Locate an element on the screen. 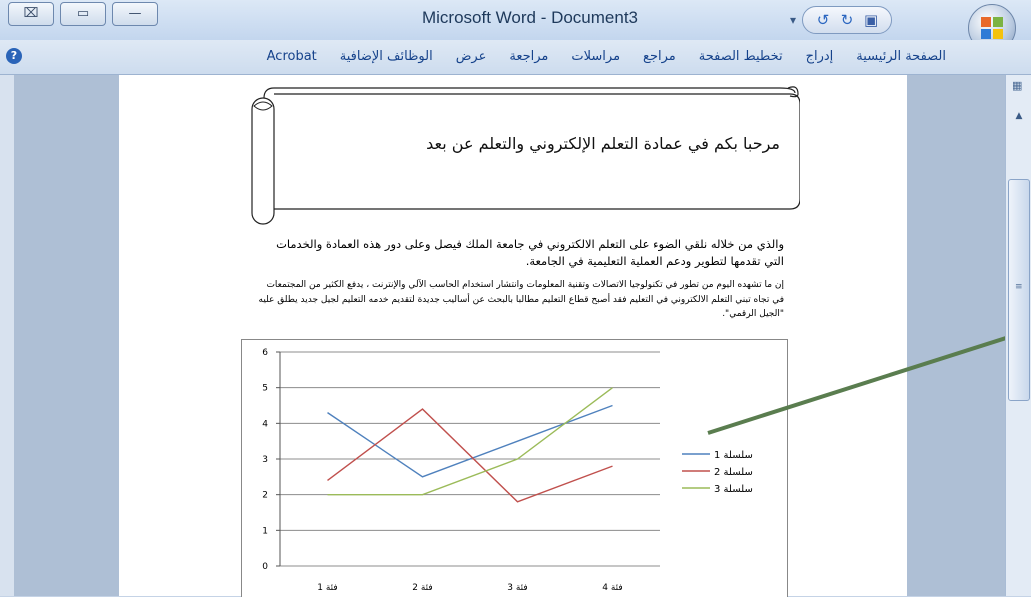 This screenshot has height=597, width=1031. y-tick-label: 5 is located at coordinates (265, 389).